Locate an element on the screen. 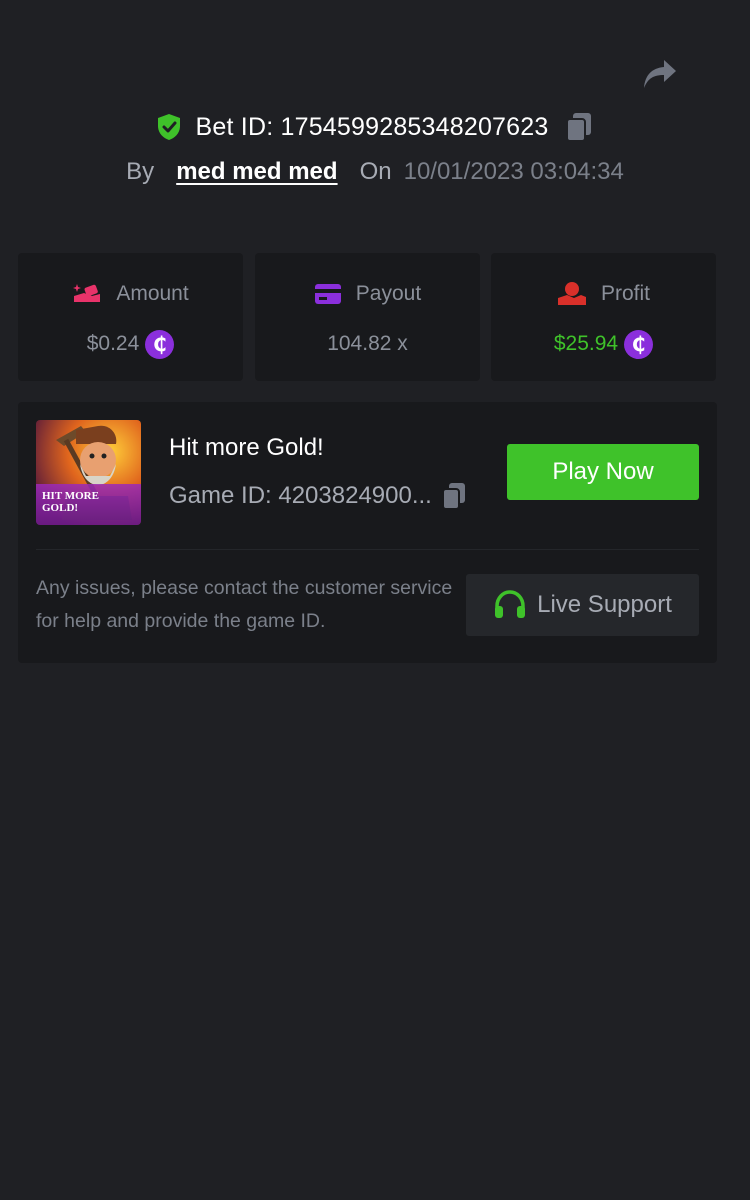 Image resolution: width=750 pixels, height=1200 pixels. bet-id-row: Bet ID: 1754599285348207623 is located at coordinates (375, 127).